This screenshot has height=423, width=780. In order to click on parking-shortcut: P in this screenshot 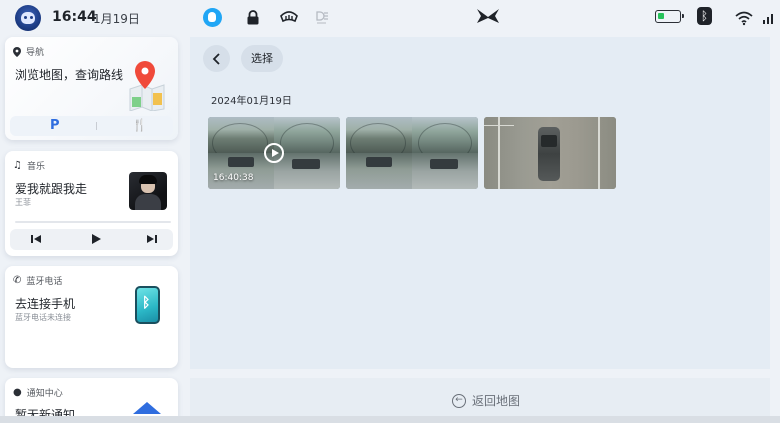, I will do `click(55, 125)`.